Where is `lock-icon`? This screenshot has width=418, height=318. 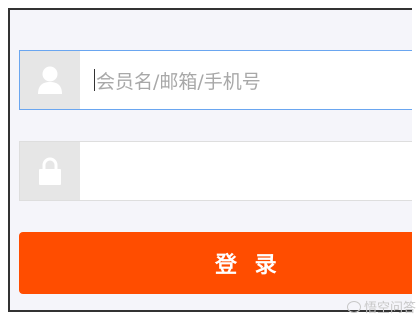 lock-icon is located at coordinates (50, 171).